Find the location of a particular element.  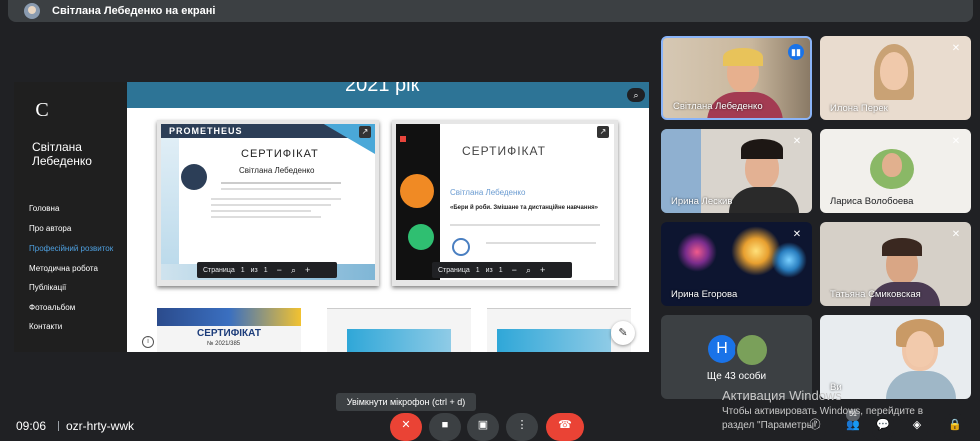

end-call-icon: ☎ is located at coordinates (565, 425).